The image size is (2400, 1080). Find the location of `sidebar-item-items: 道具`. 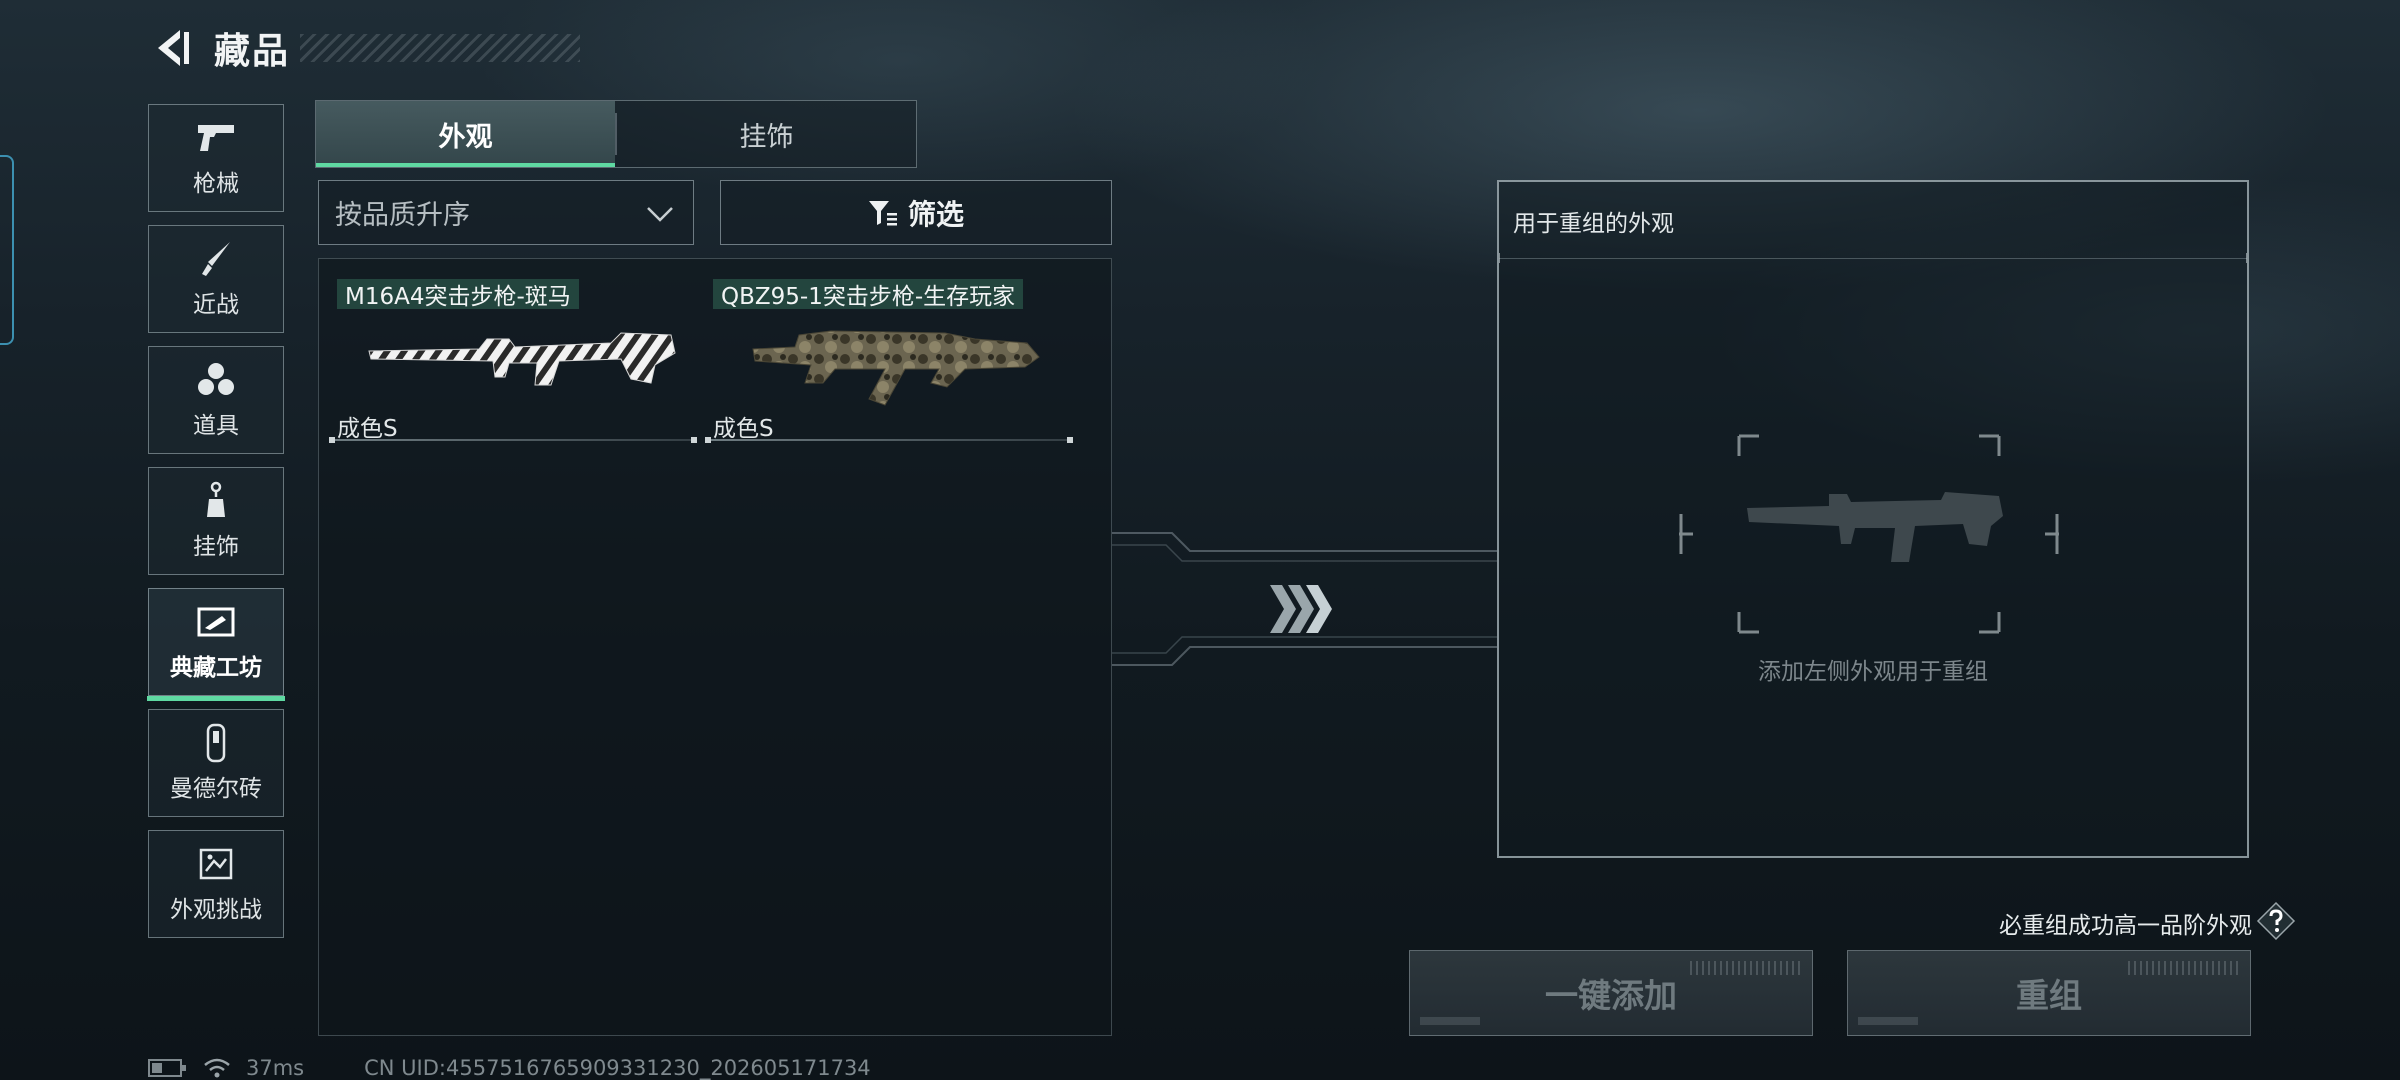

sidebar-item-items: 道具 is located at coordinates (216, 400).